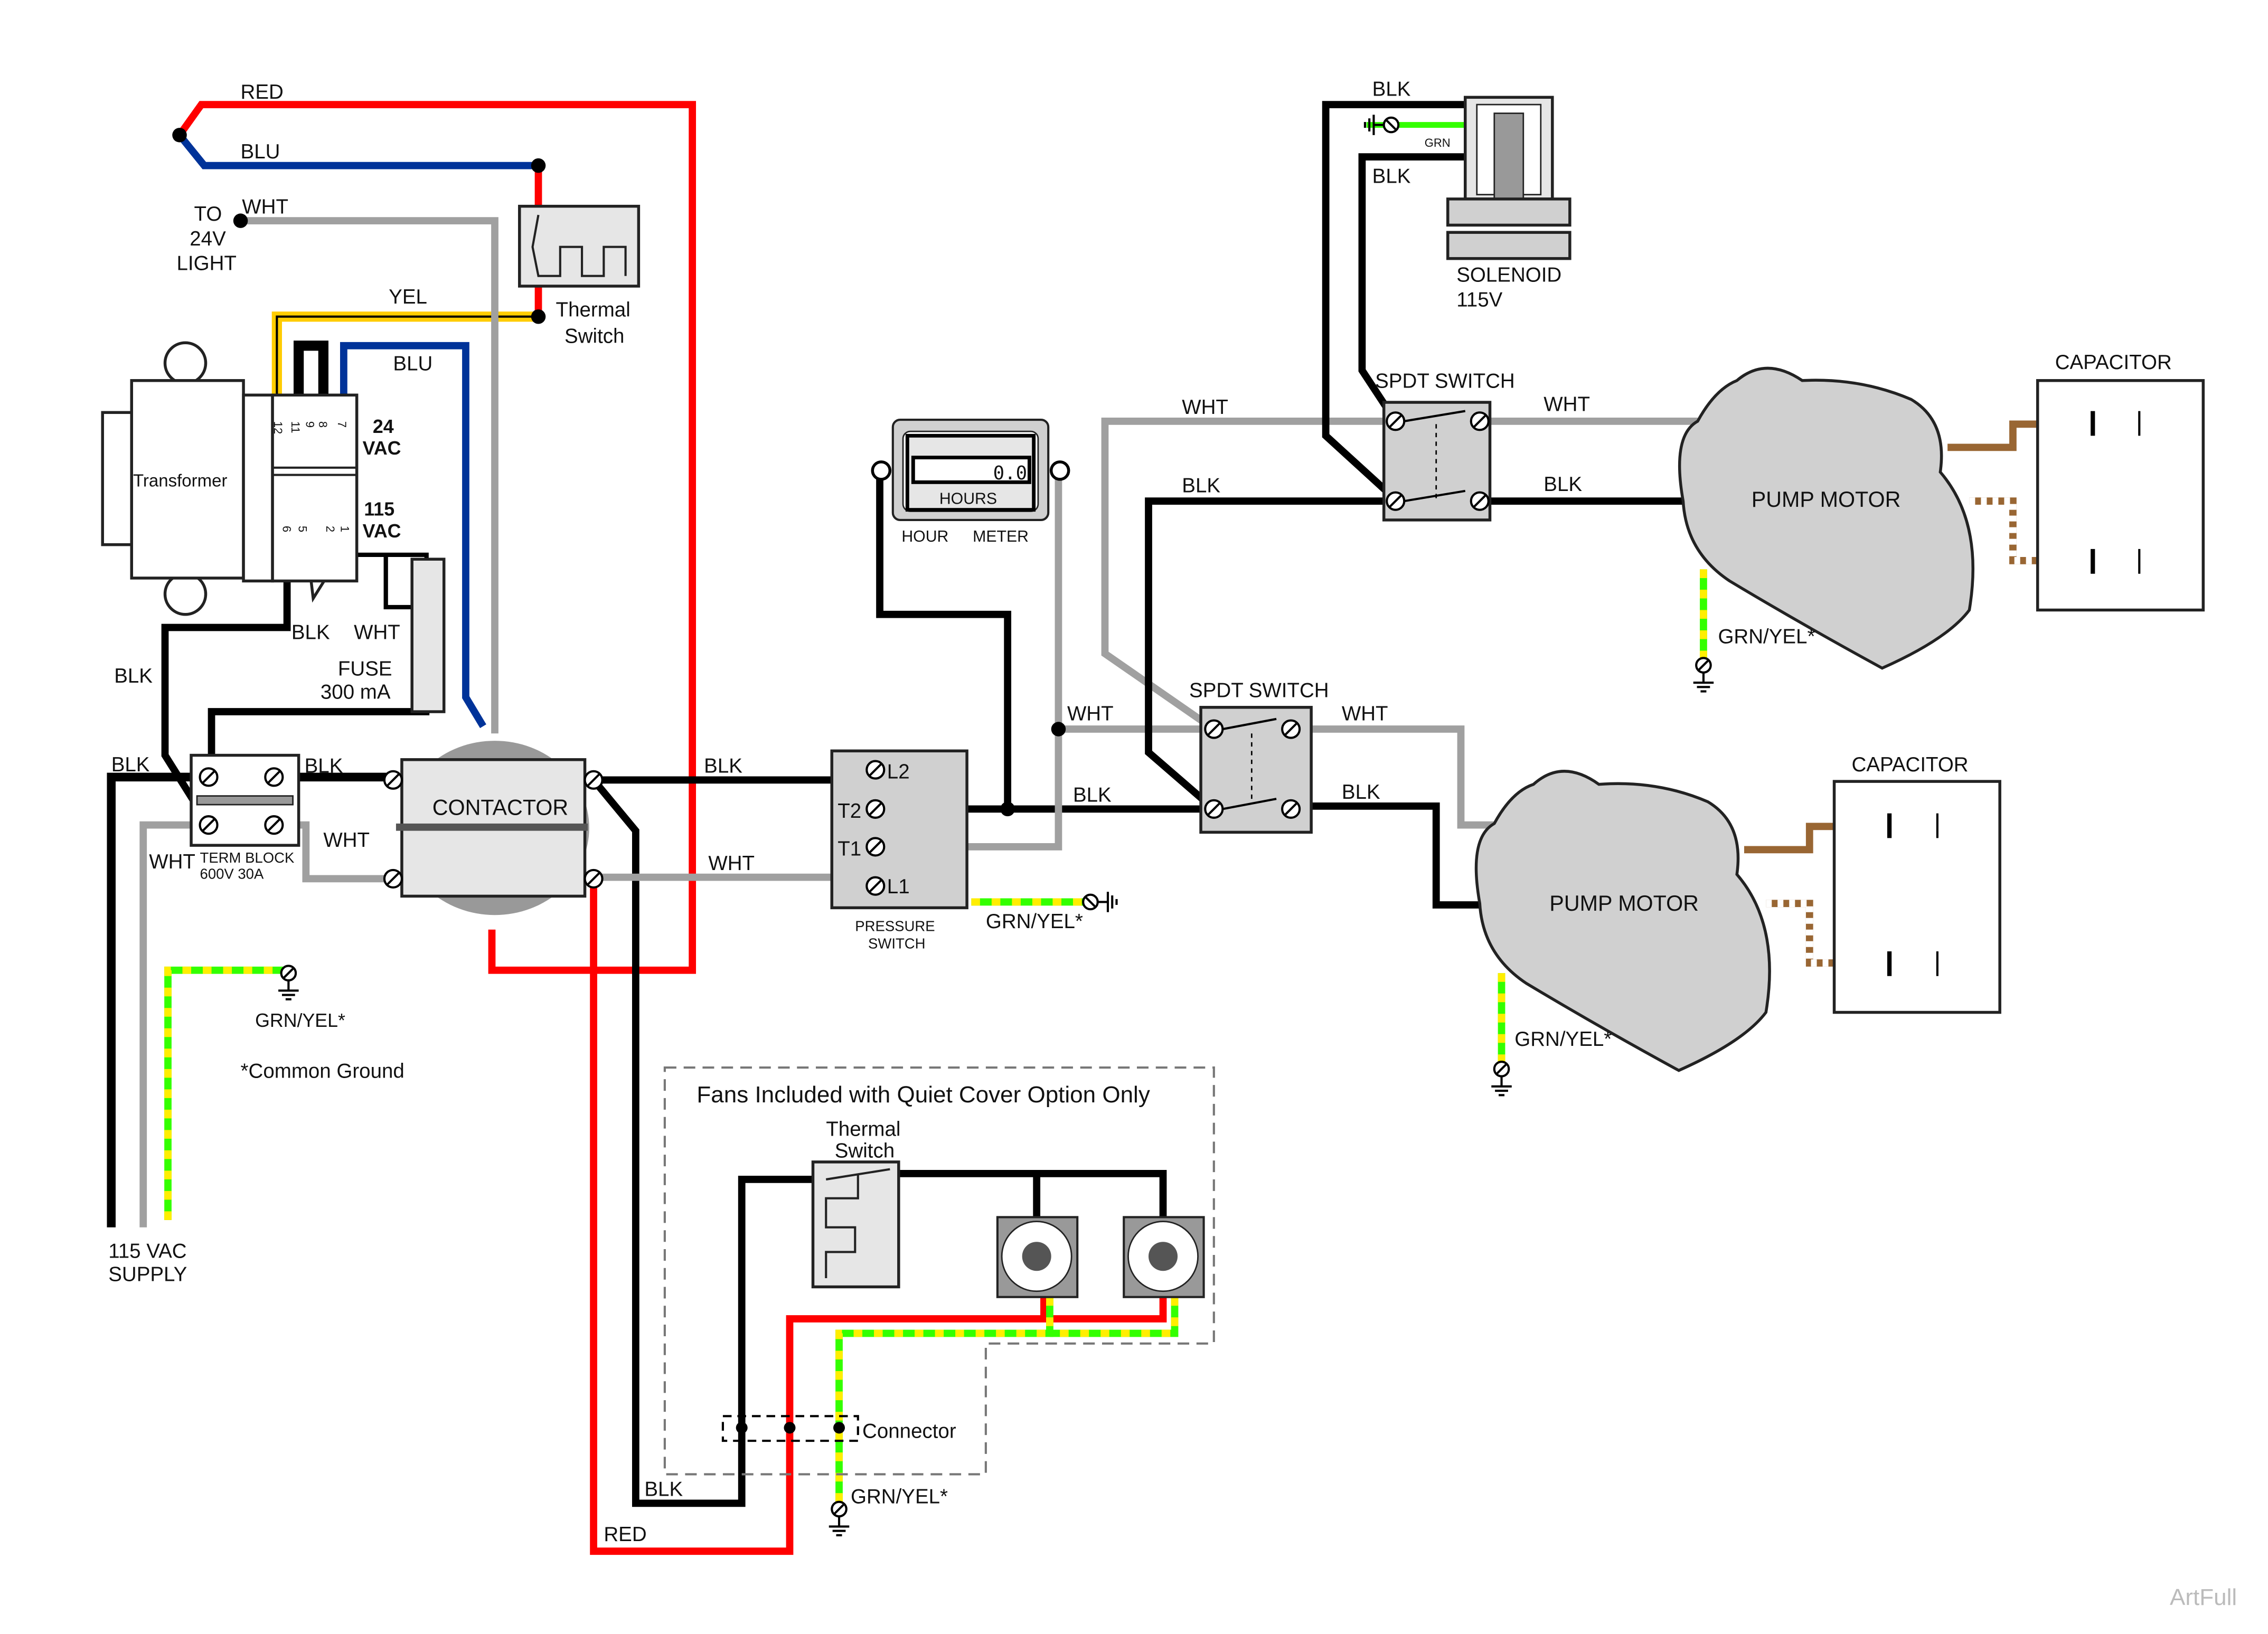 This screenshot has width=2268, height=1634. I want to click on contactor-label: CONTACTOR, so click(500, 807).